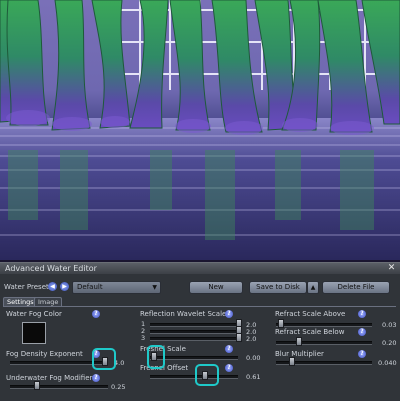 The height and width of the screenshot is (401, 400). I want to click on fresnel-scale-value: 0.00, so click(253, 358).